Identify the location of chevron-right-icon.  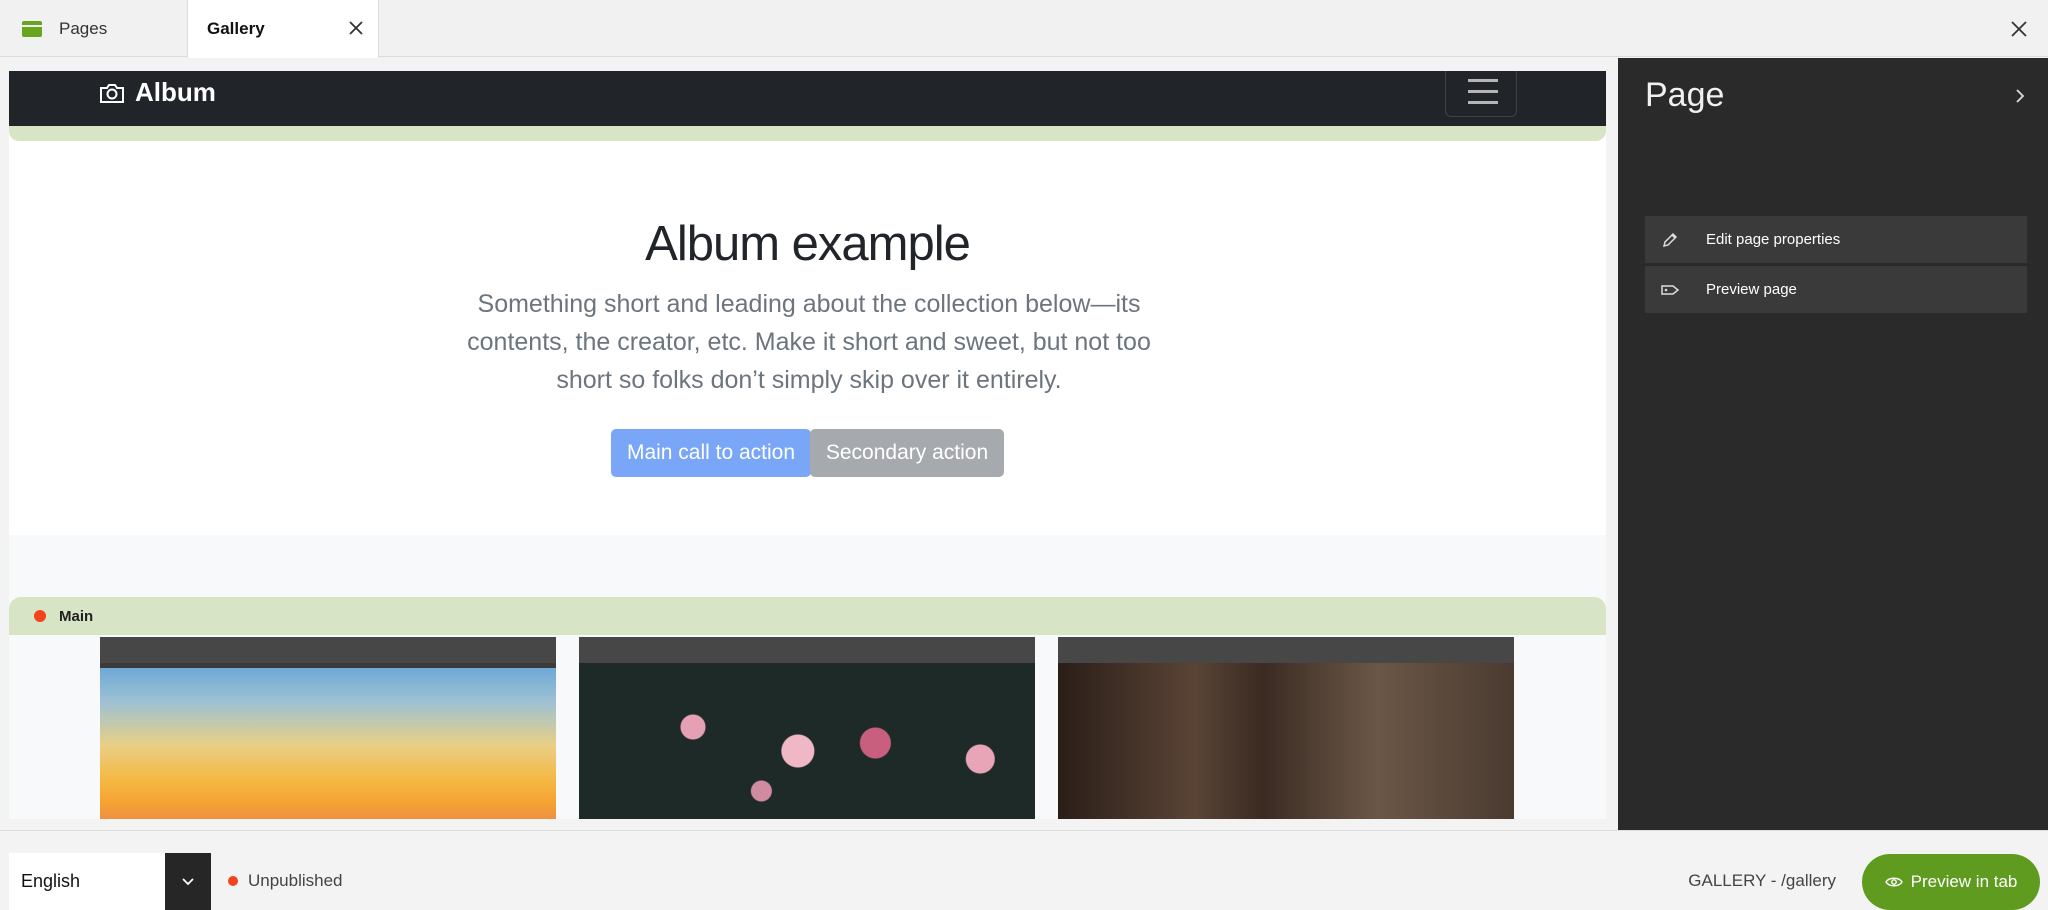
(2020, 96).